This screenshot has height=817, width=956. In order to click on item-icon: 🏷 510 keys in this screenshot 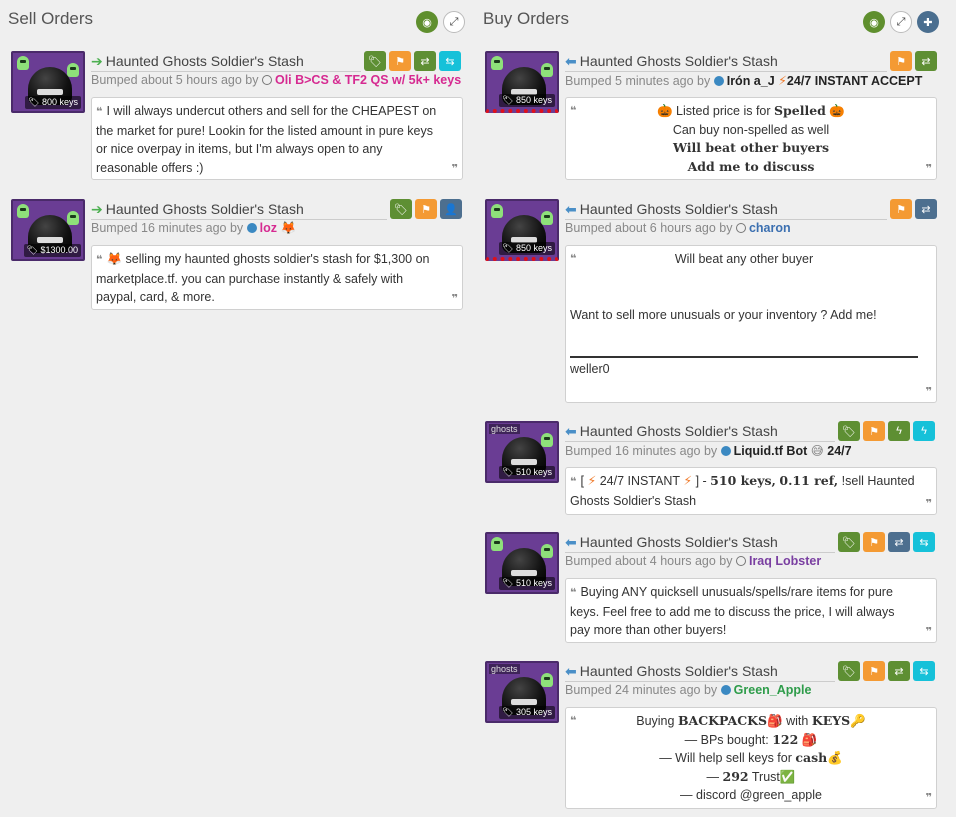, I will do `click(522, 563)`.